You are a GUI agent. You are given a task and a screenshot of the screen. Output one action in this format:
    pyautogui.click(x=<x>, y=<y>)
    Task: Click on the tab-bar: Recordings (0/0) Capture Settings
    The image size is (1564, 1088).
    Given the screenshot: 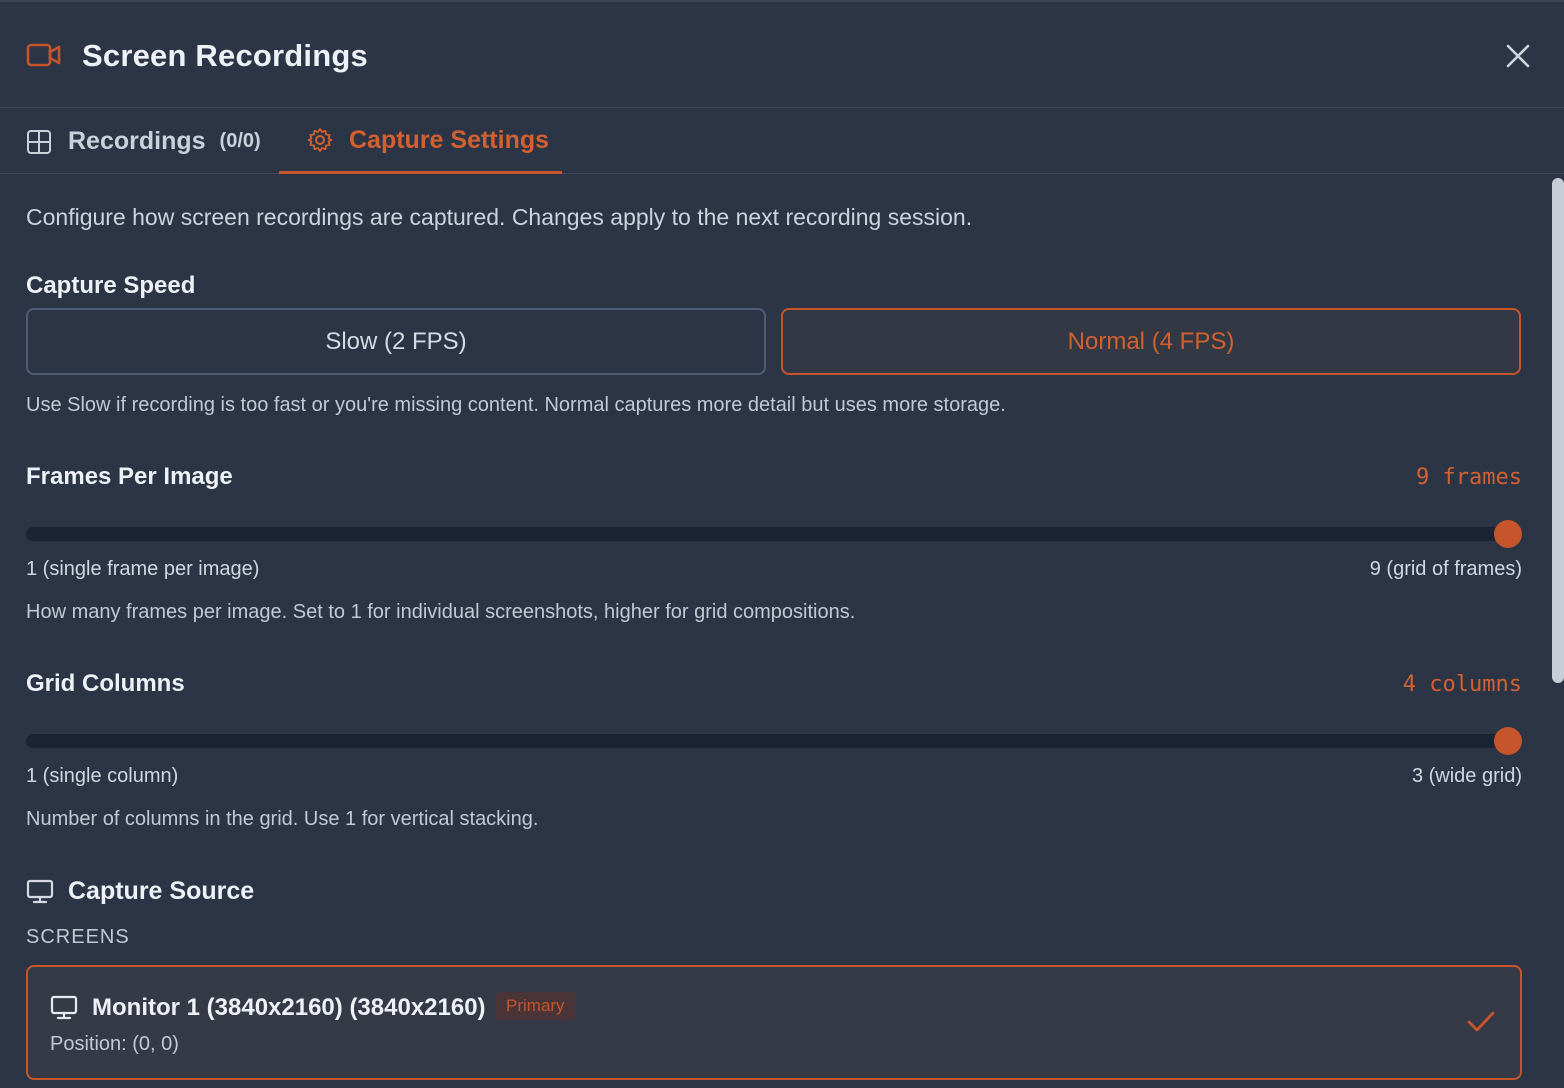 What is the action you would take?
    pyautogui.click(x=782, y=141)
    